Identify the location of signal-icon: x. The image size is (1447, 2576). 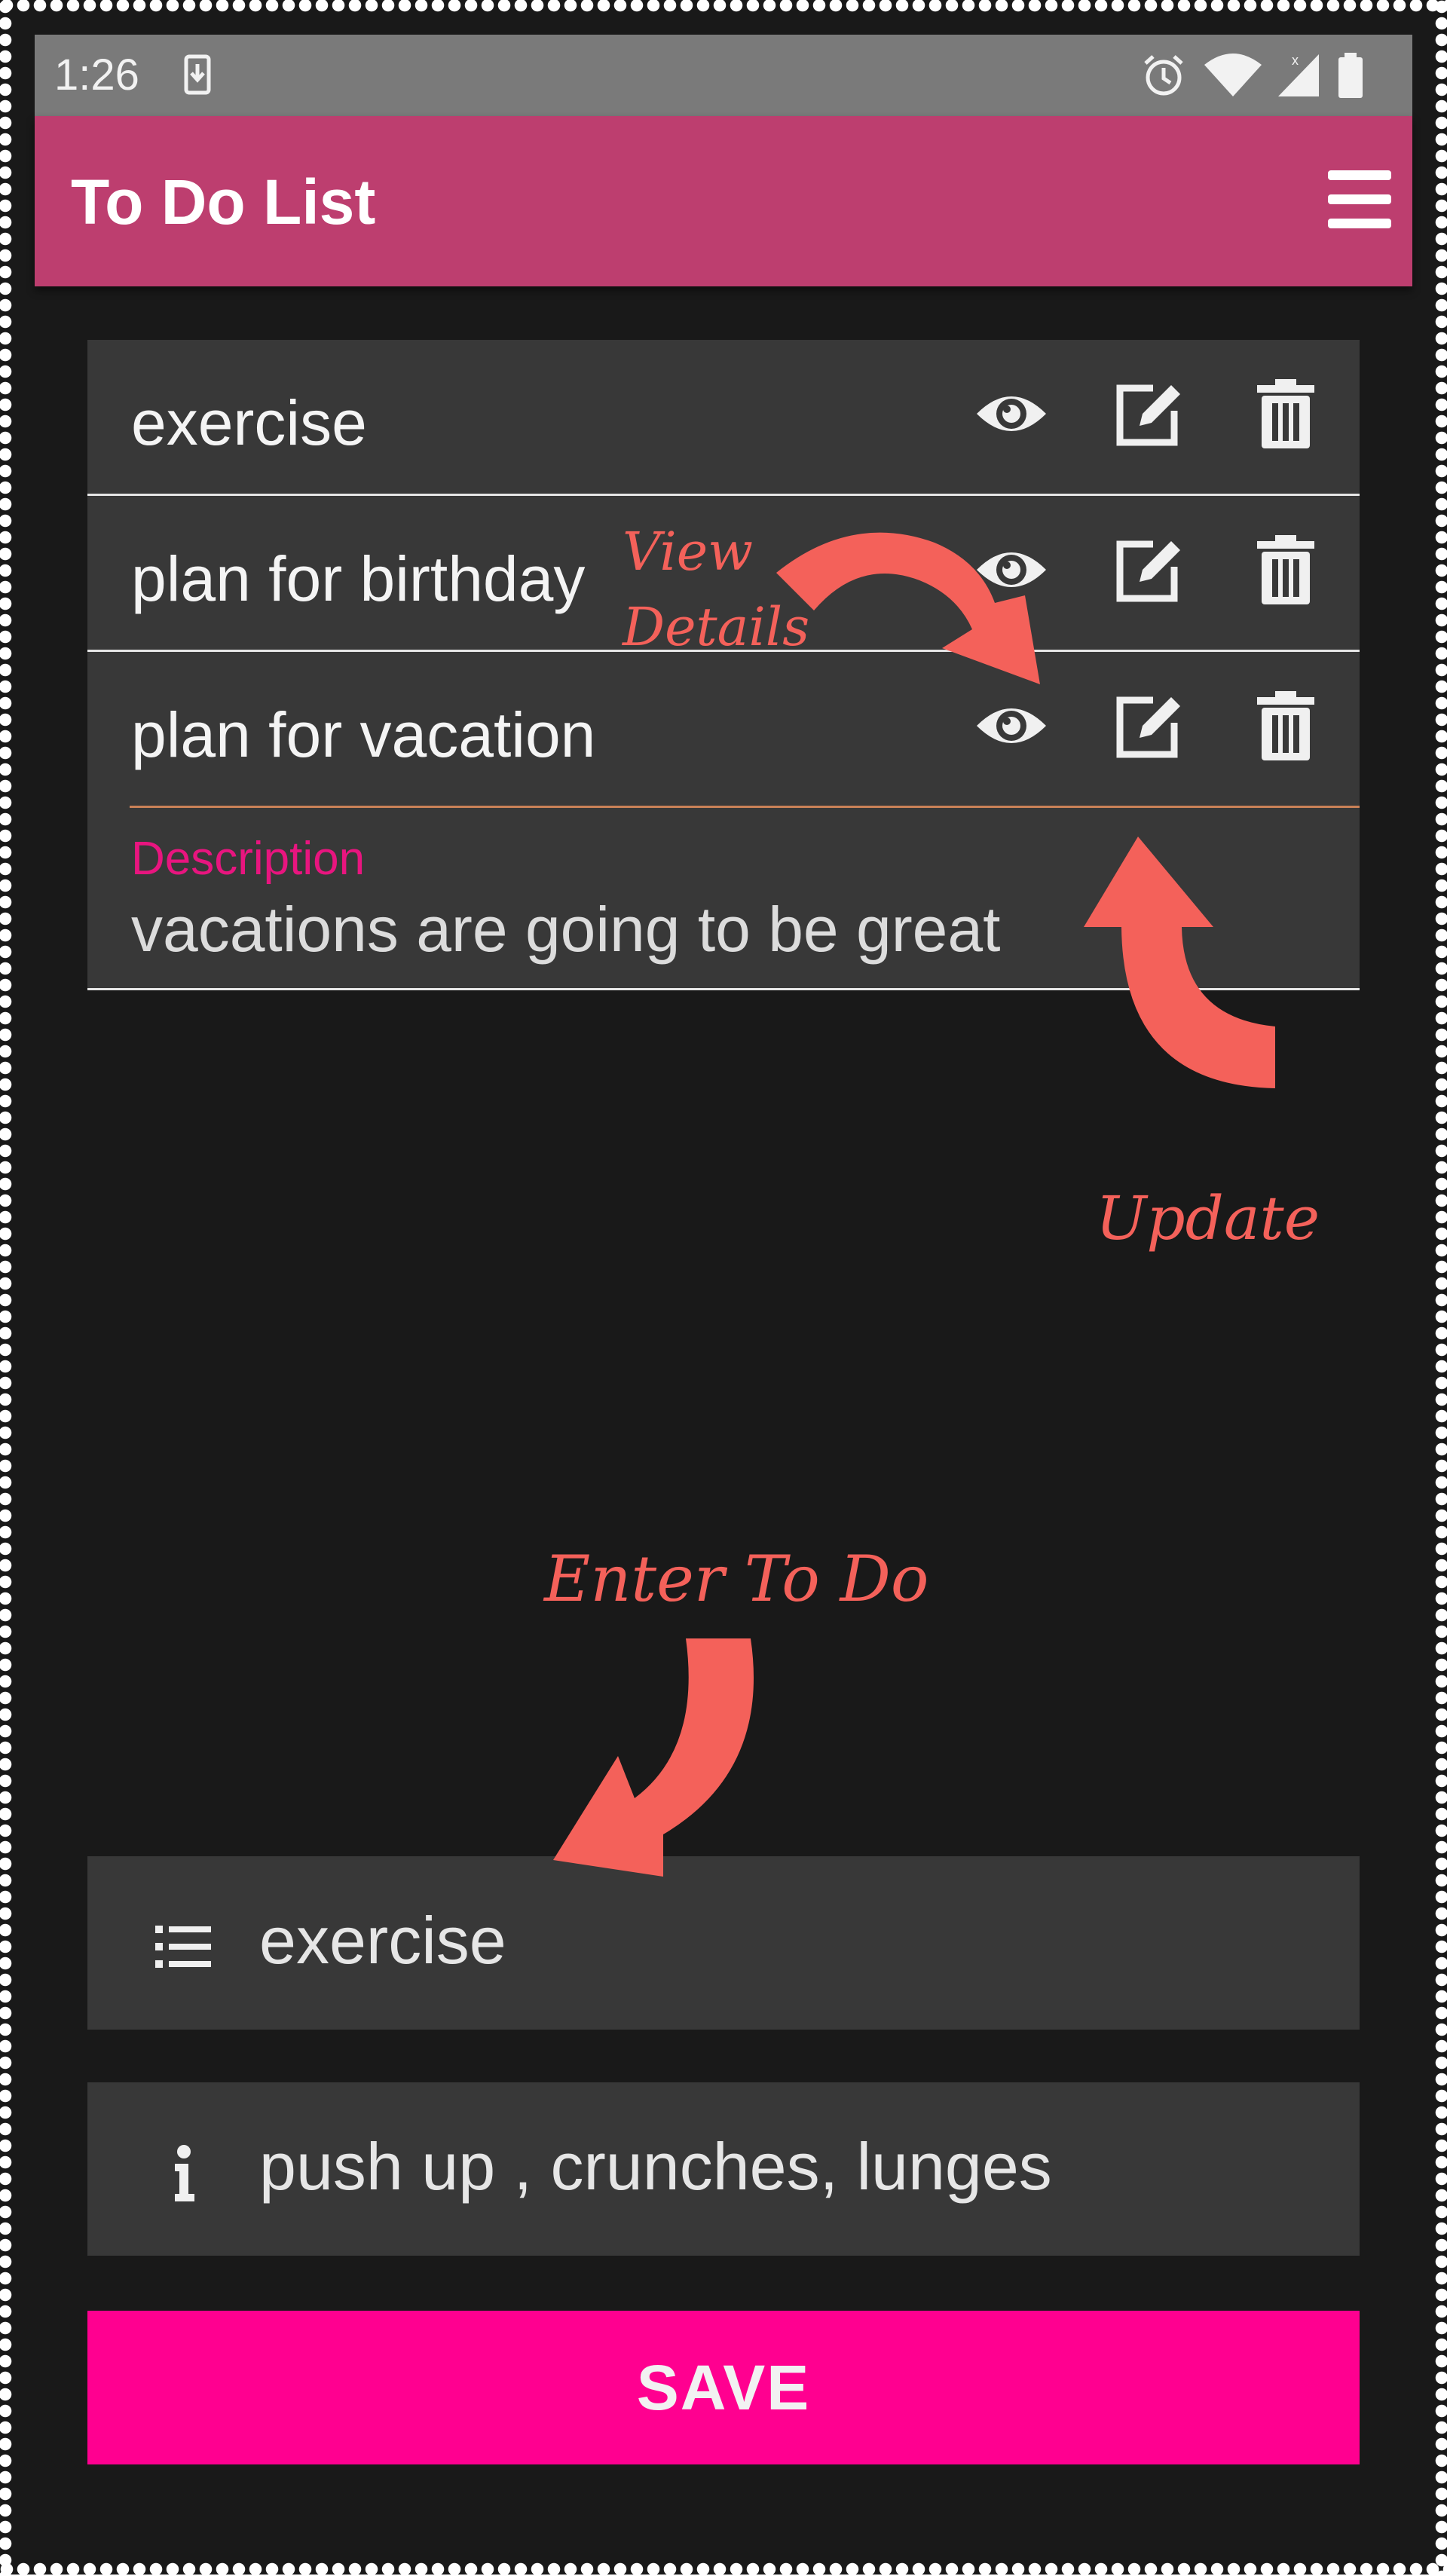
(1298, 75).